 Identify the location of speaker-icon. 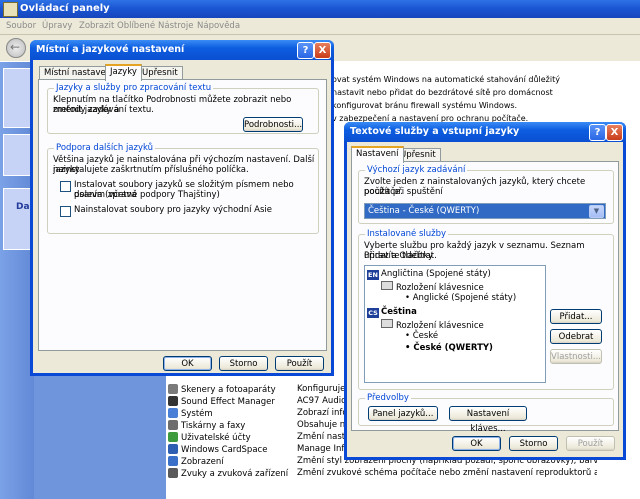
(173, 401).